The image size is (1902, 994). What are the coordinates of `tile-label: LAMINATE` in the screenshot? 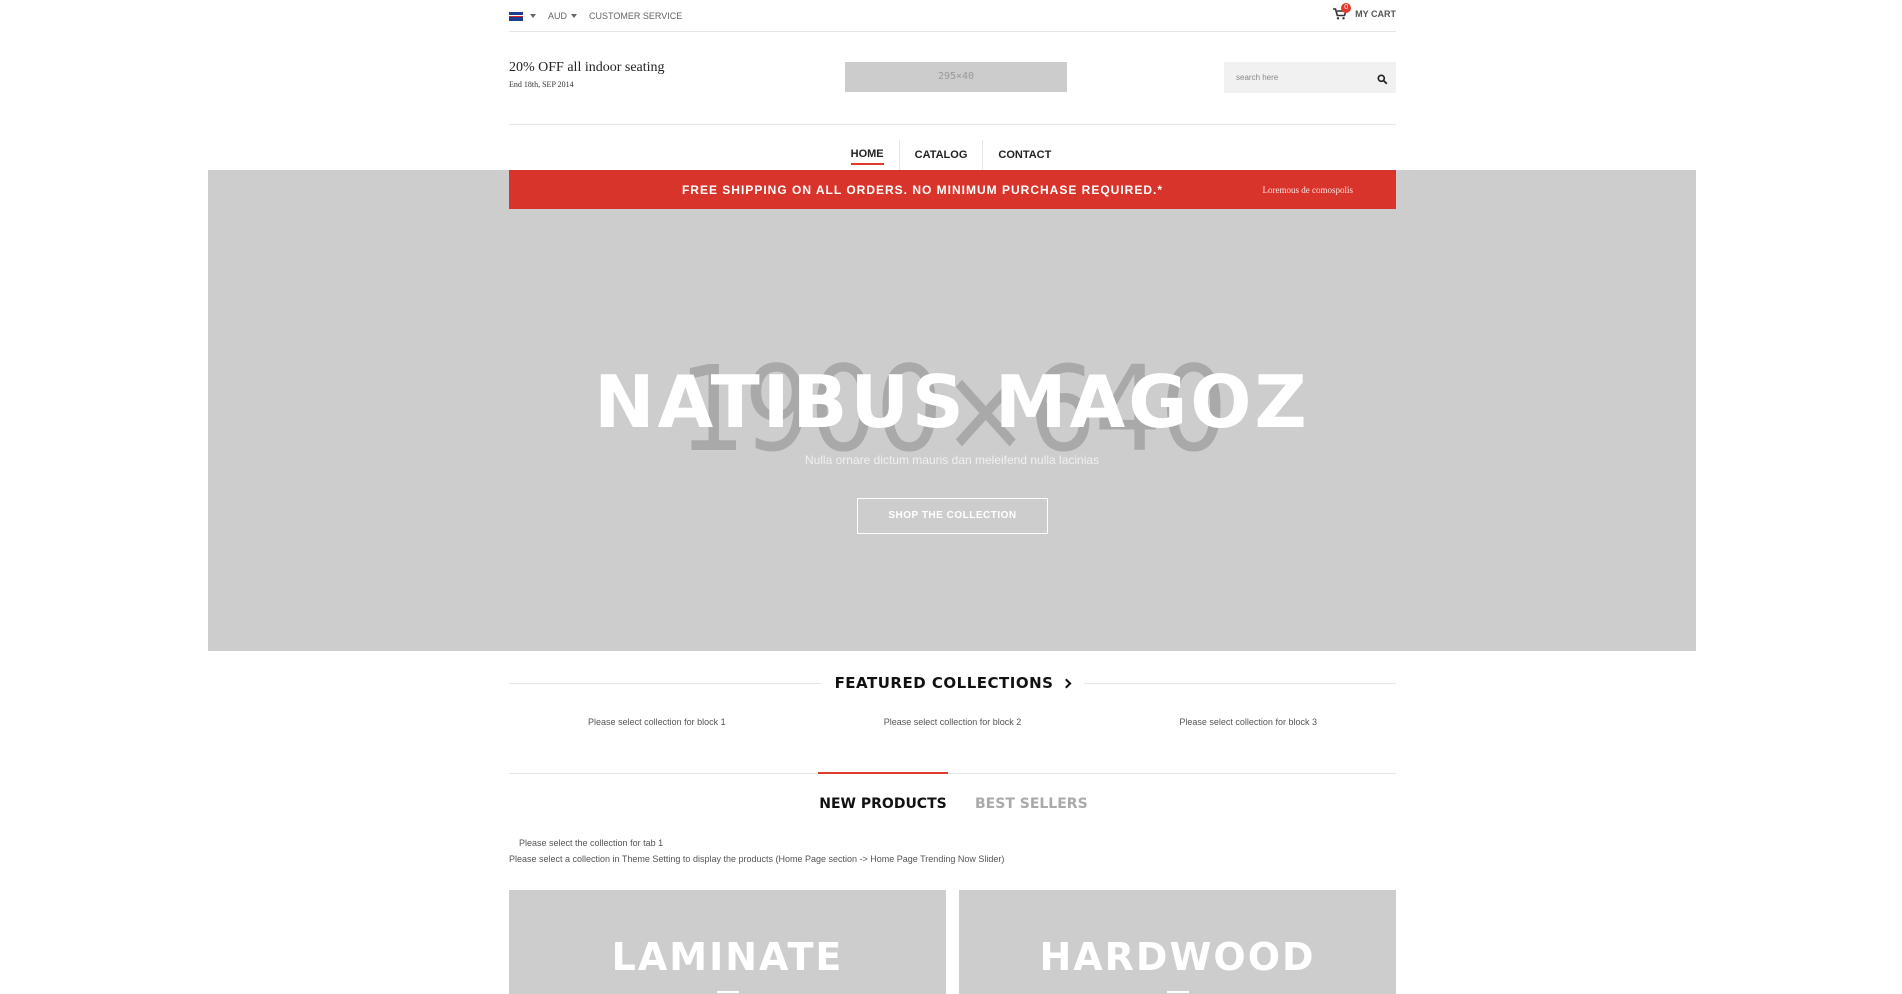 It's located at (727, 957).